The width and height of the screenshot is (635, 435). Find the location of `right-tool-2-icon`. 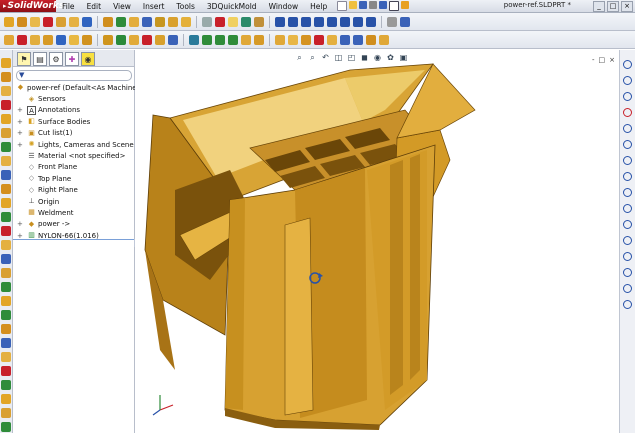

right-tool-2-icon is located at coordinates (627, 80).